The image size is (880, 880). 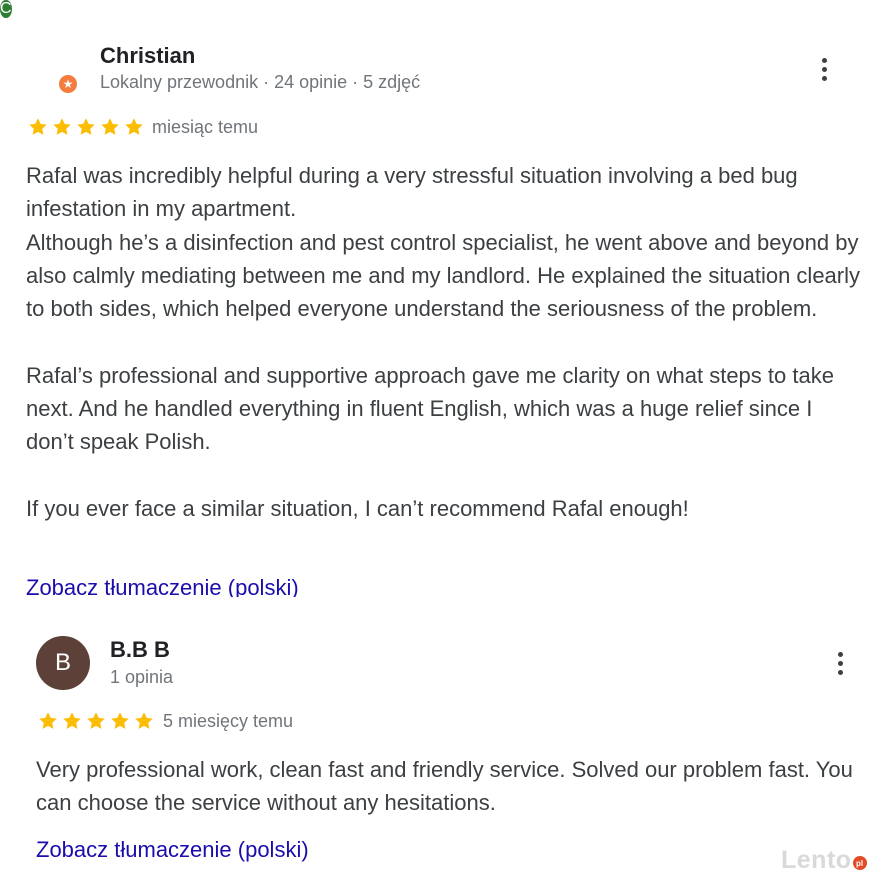 I want to click on watermark-badge: pl, so click(x=859, y=863).